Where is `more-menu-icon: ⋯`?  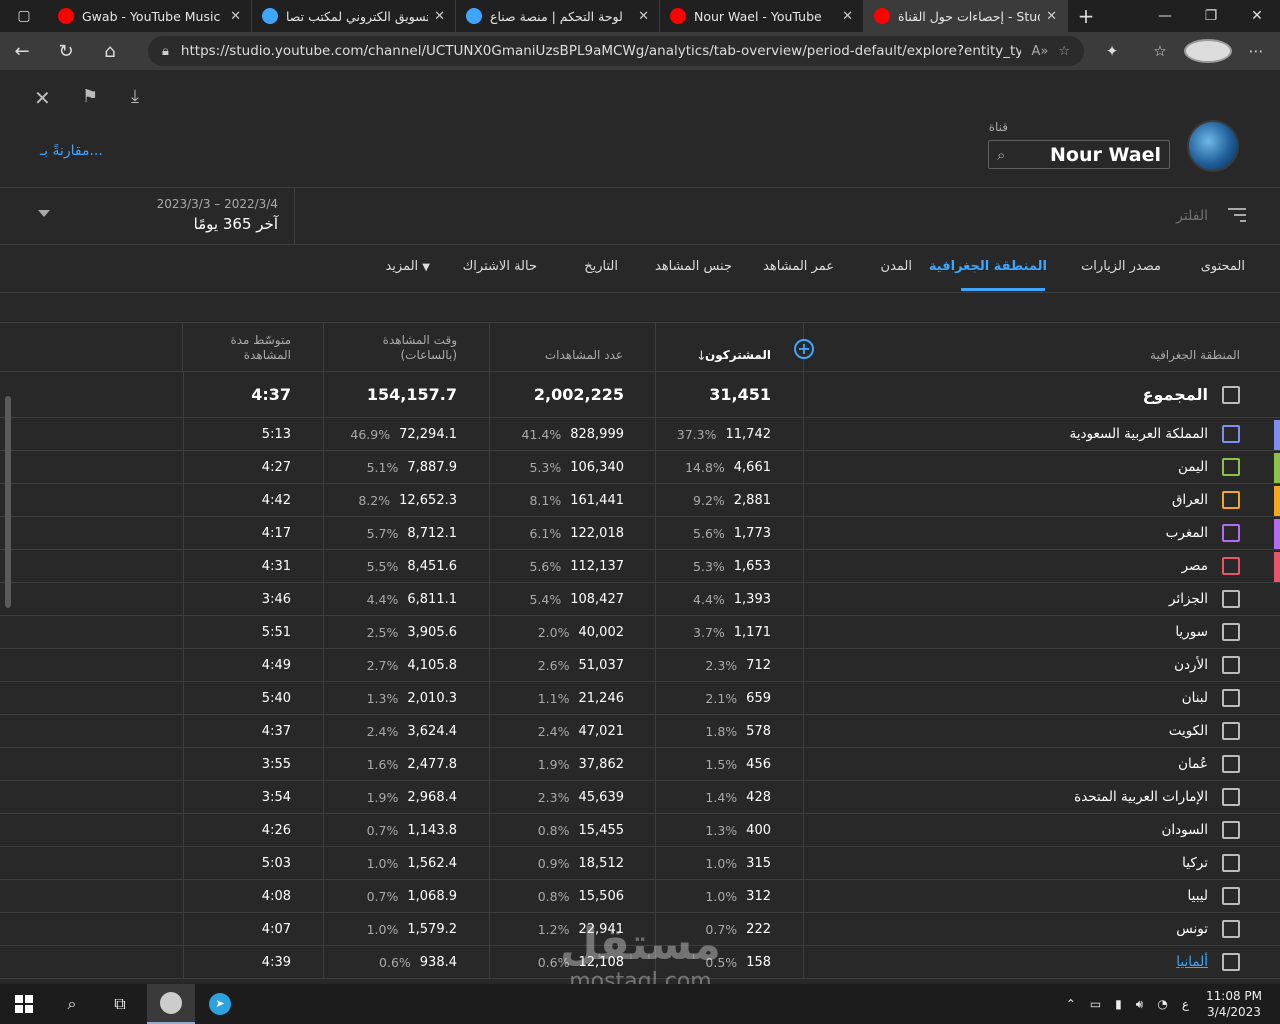 more-menu-icon: ⋯ is located at coordinates (1256, 51).